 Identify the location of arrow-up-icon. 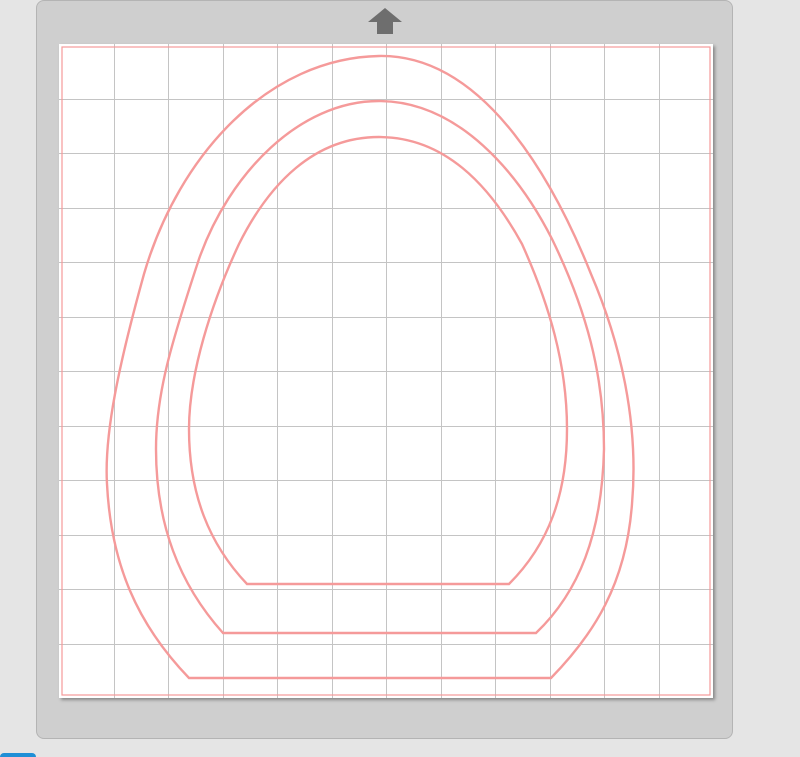
(385, 21).